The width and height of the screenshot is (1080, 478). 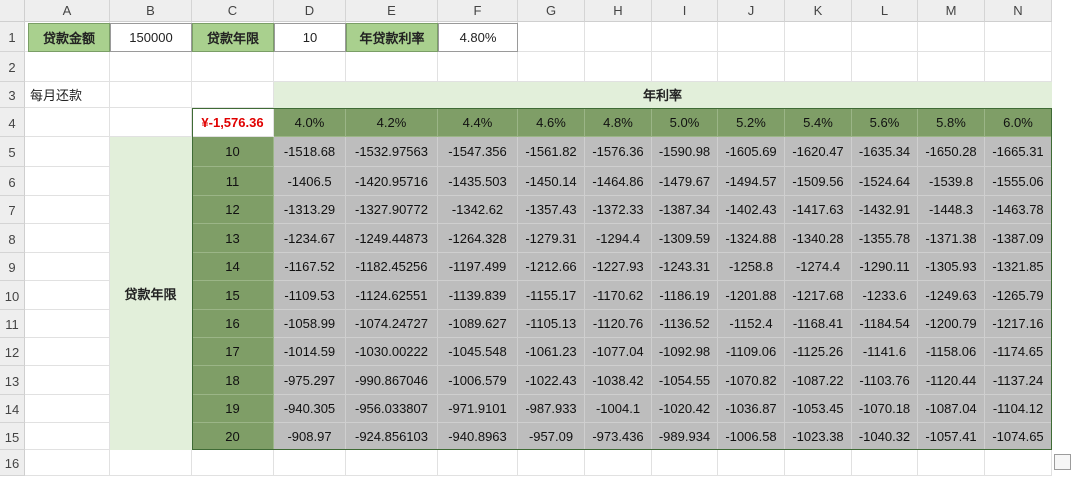 I want to click on payment-cell: -1022.43, so click(x=551, y=380).